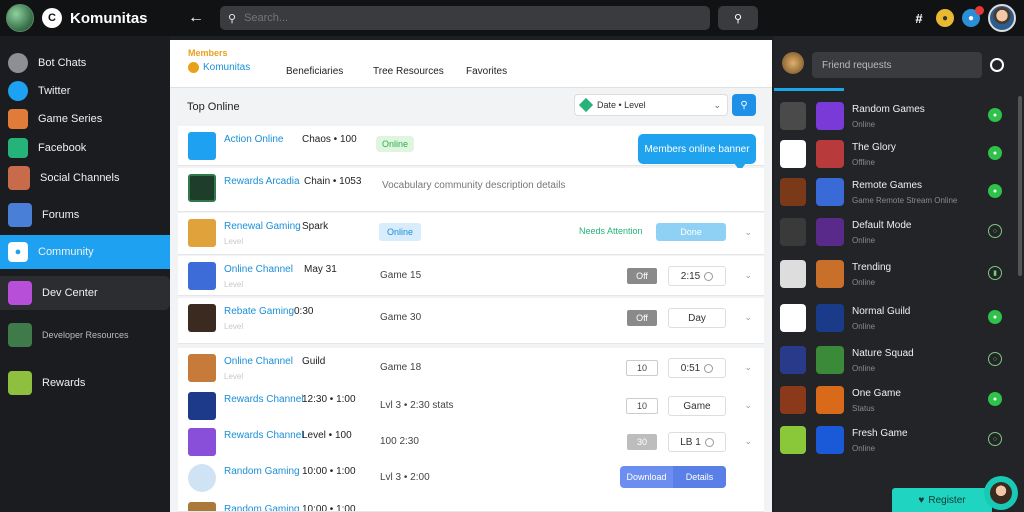  Describe the element at coordinates (196, 18) in the screenshot. I see `back-arrow-icon: ←` at that location.